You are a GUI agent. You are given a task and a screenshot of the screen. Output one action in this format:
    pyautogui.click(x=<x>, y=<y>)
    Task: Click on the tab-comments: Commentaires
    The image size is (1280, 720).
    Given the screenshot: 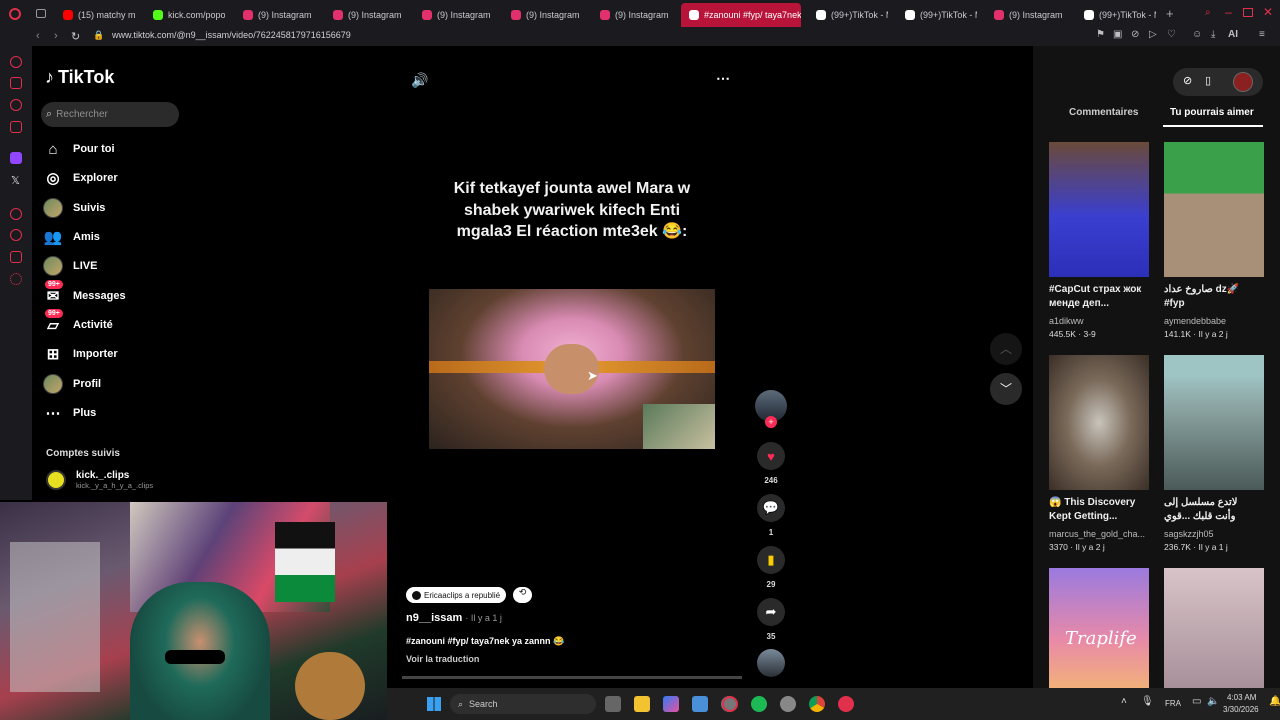 What is the action you would take?
    pyautogui.click(x=1103, y=112)
    